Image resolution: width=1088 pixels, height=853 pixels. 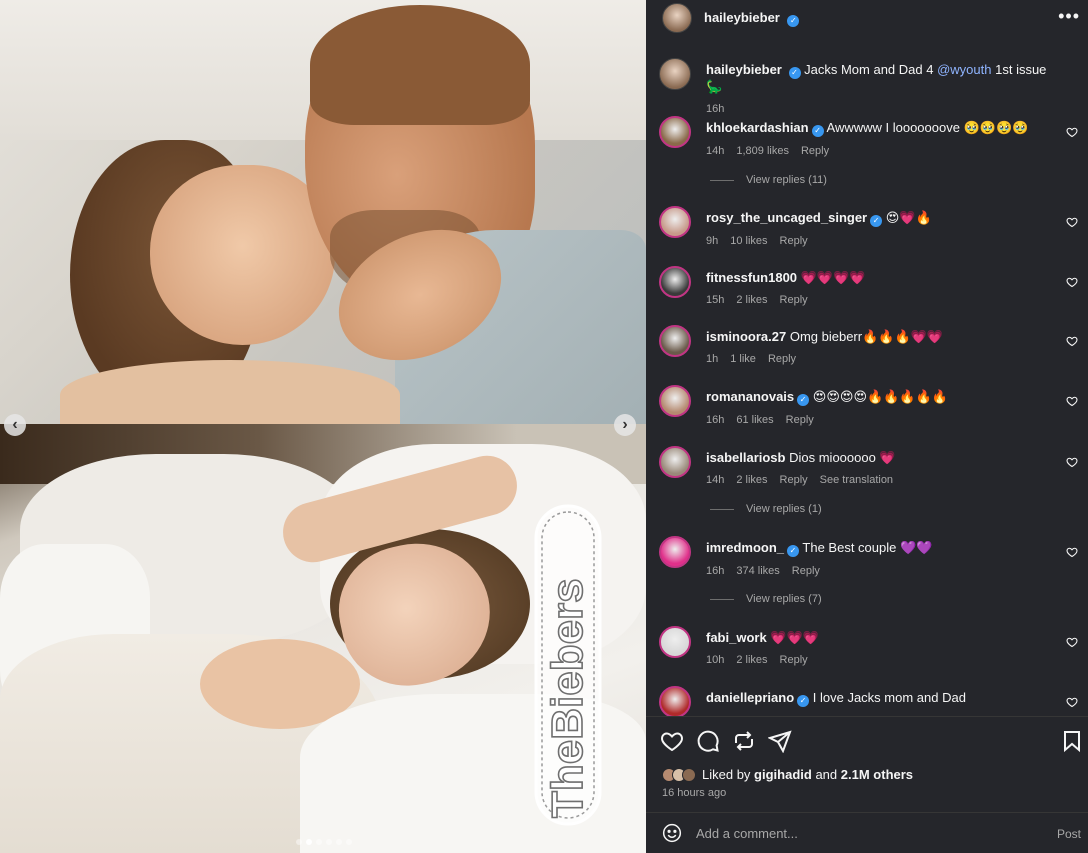 What do you see at coordinates (762, 151) in the screenshot?
I see `comment-likes: 1,809 likes` at bounding box center [762, 151].